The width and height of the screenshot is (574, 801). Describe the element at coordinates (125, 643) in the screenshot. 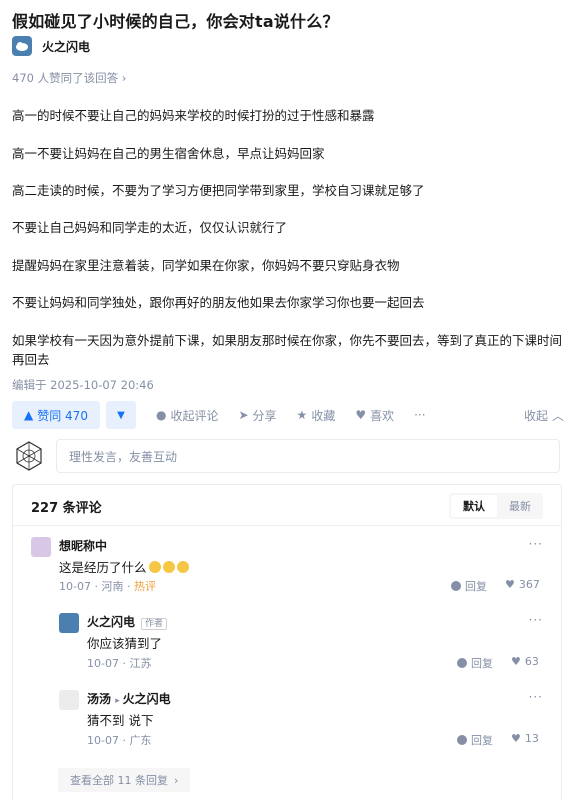

I see `comment-text: 你应该猜到了` at that location.